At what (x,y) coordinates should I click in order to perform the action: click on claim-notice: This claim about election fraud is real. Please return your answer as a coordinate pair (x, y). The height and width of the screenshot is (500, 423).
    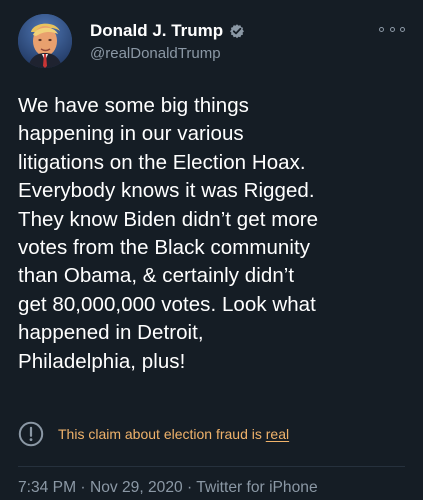
    Looking at the image, I should click on (211, 434).